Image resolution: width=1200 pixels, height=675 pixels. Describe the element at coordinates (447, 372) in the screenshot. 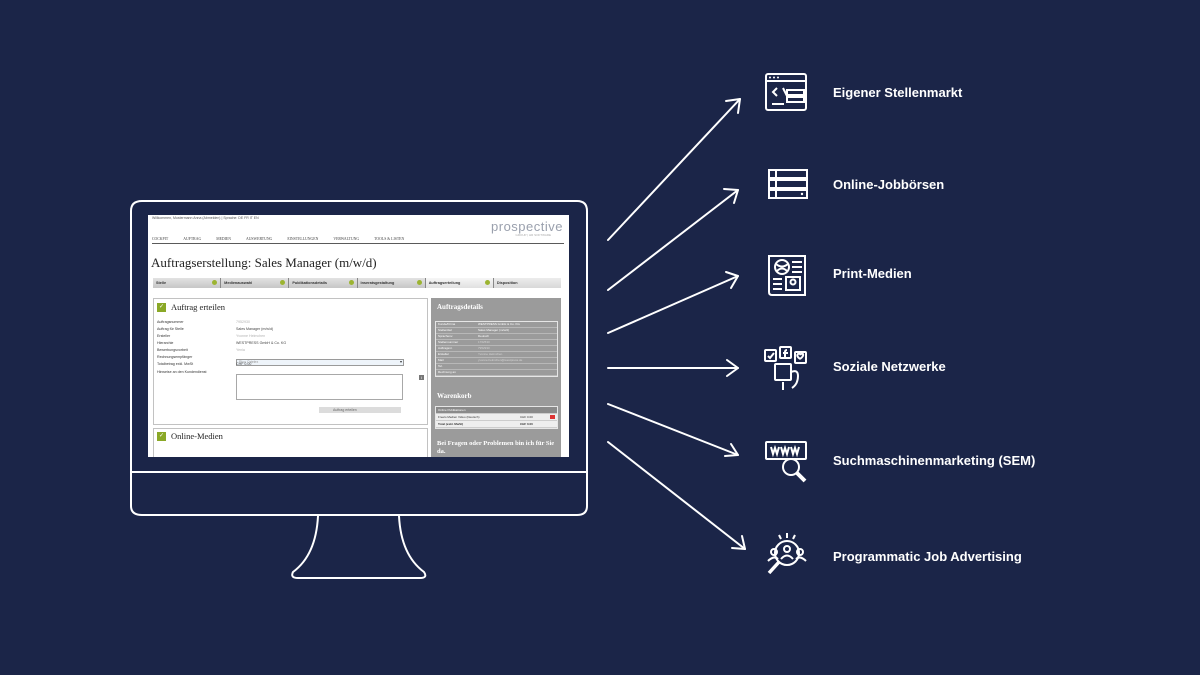

I see `detail-label: Rechnung an` at that location.